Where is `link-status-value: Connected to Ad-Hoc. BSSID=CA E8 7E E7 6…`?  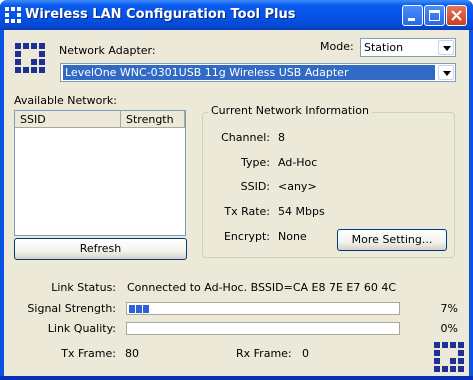
link-status-value: Connected to Ad-Hoc. BSSID=CA E8 7E E7 6… is located at coordinates (262, 287).